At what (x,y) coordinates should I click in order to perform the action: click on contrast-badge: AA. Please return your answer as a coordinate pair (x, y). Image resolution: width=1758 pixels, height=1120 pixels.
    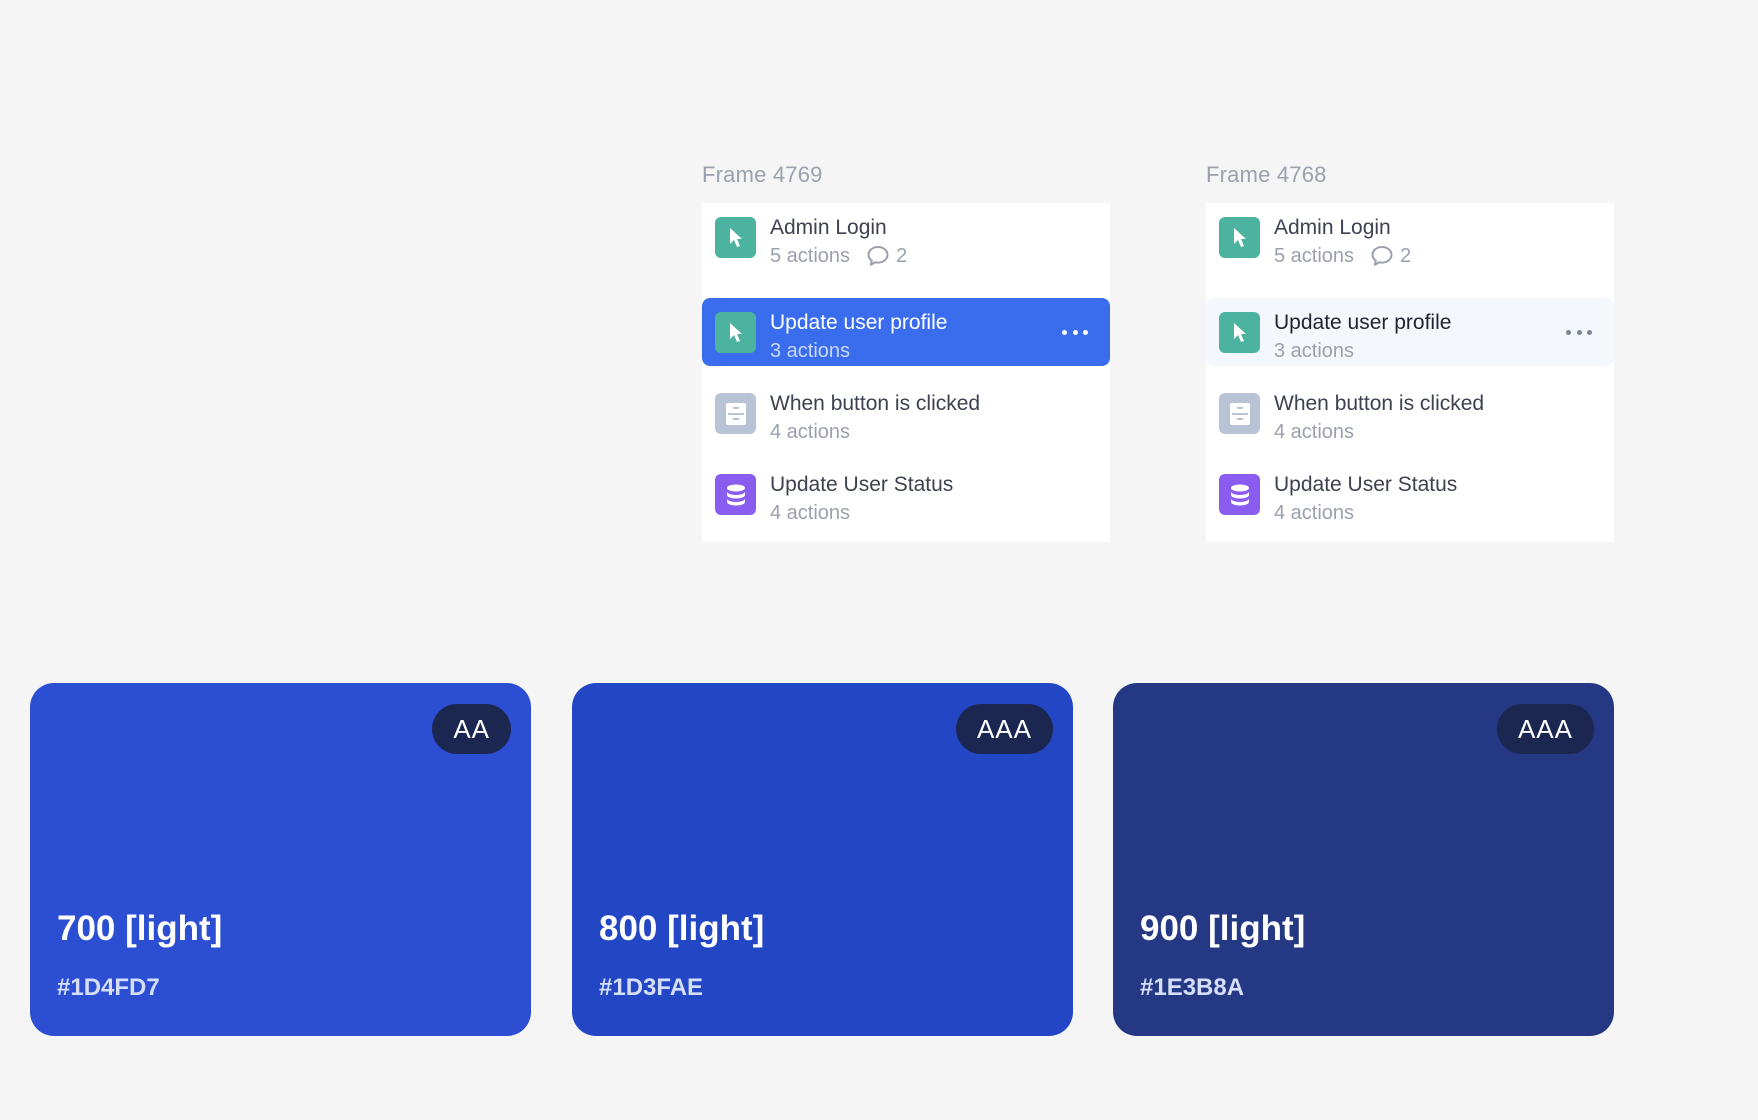
    Looking at the image, I should click on (471, 729).